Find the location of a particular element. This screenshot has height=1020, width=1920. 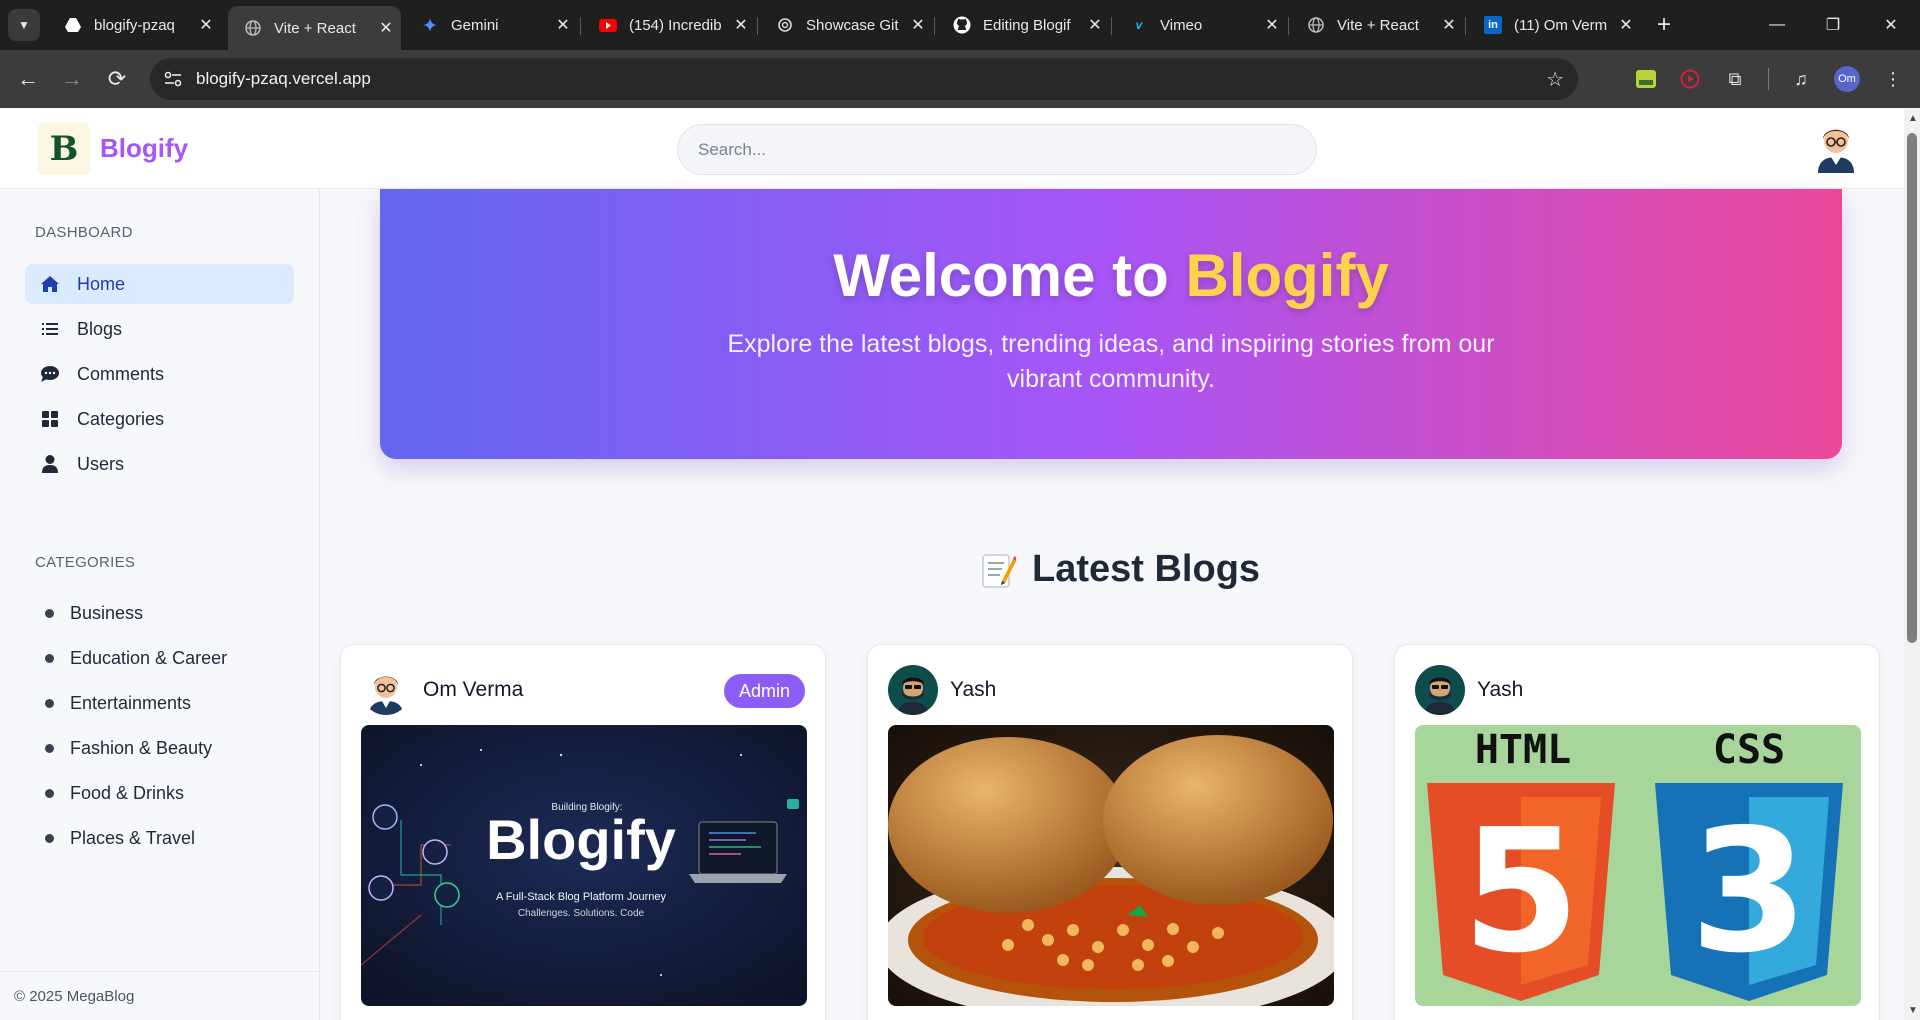

sidebar-item-blogs: Blogs is located at coordinates (159, 329).